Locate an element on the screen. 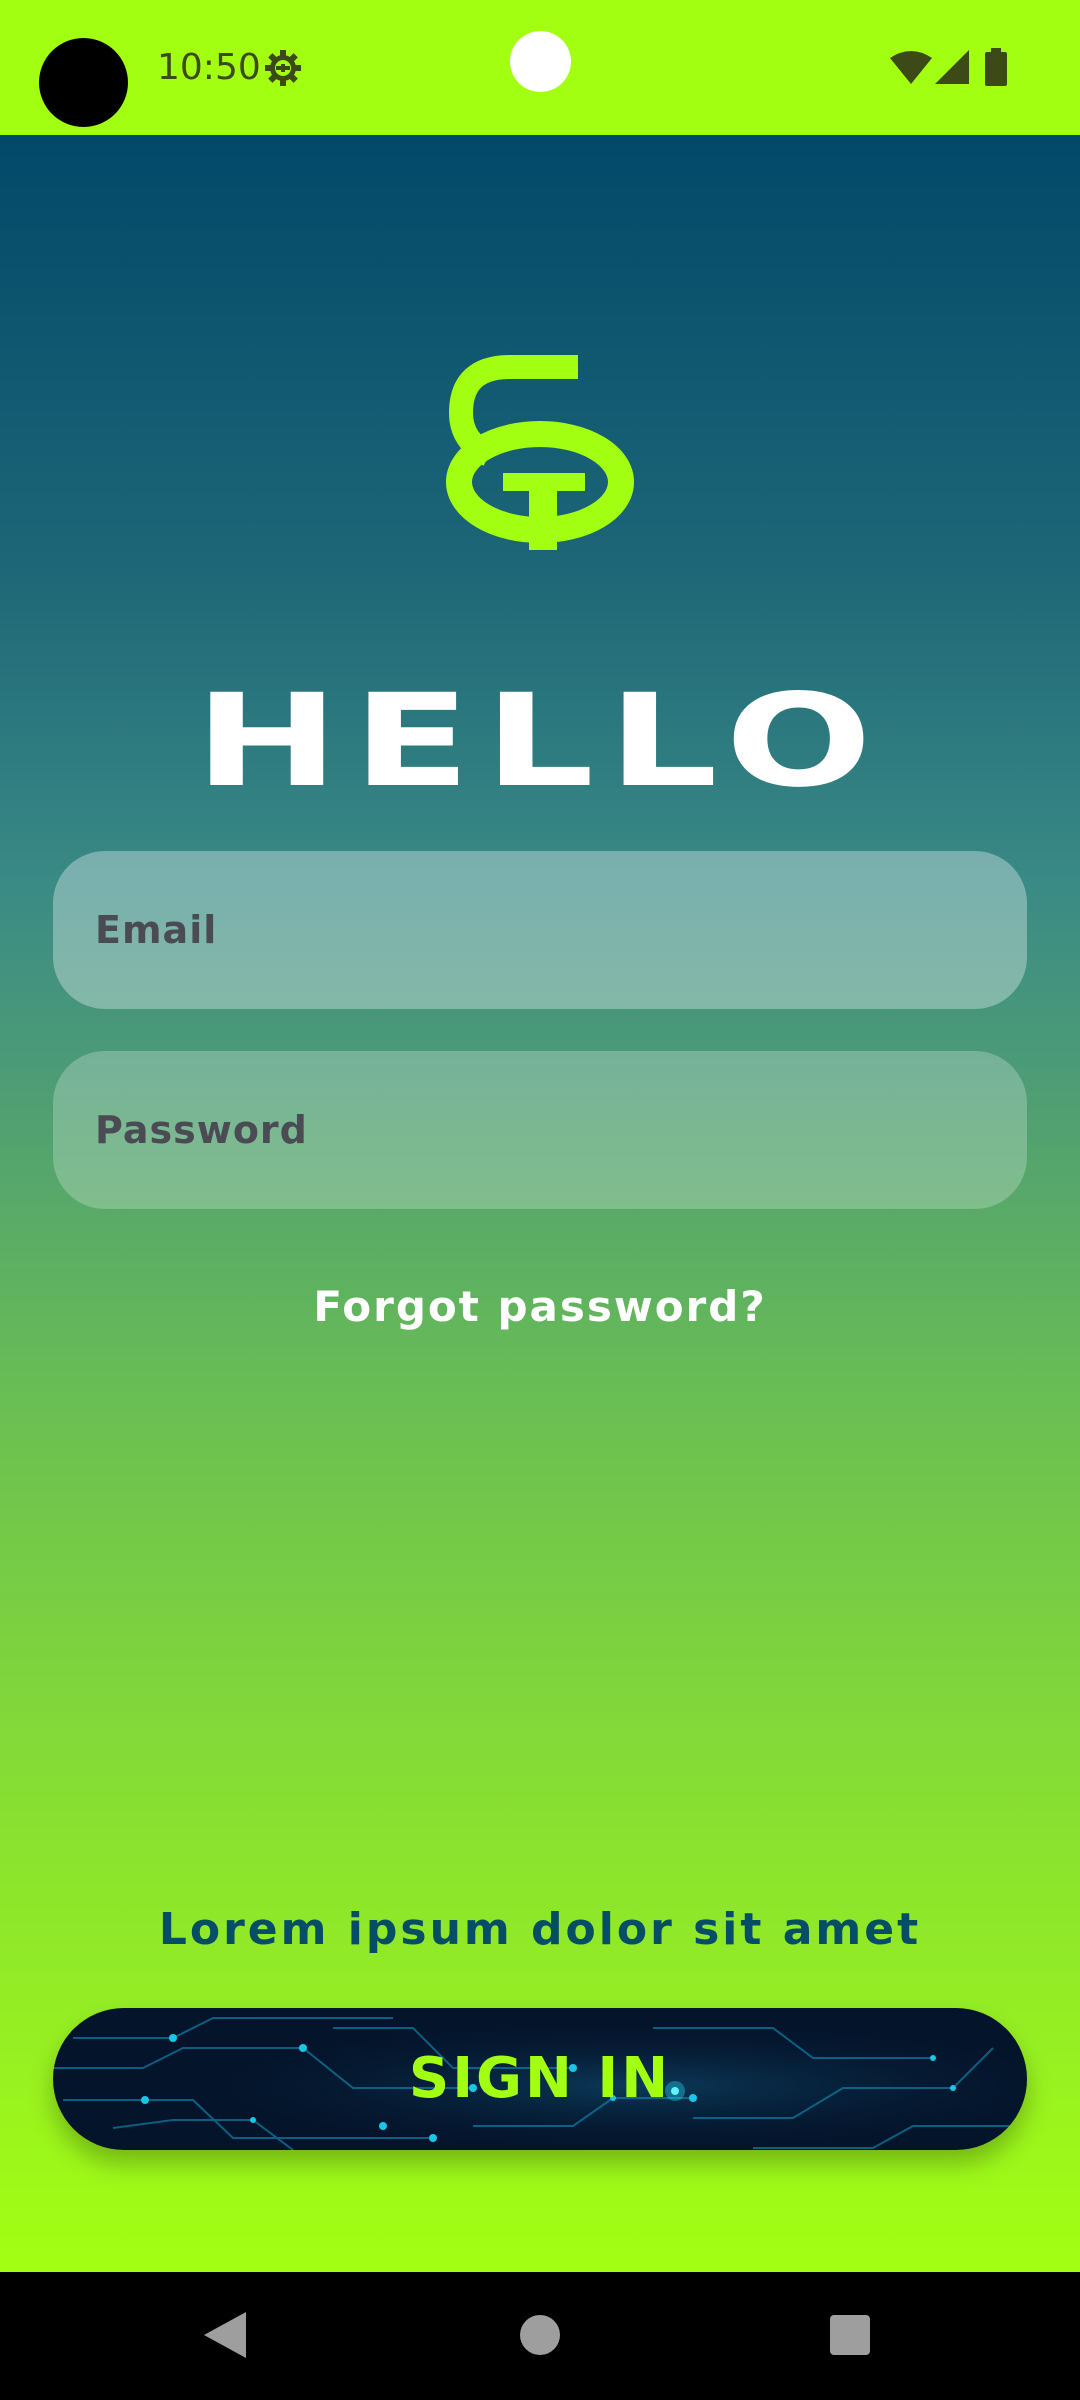 The width and height of the screenshot is (1080, 2400). status-bar: 10:50 is located at coordinates (540, 67).